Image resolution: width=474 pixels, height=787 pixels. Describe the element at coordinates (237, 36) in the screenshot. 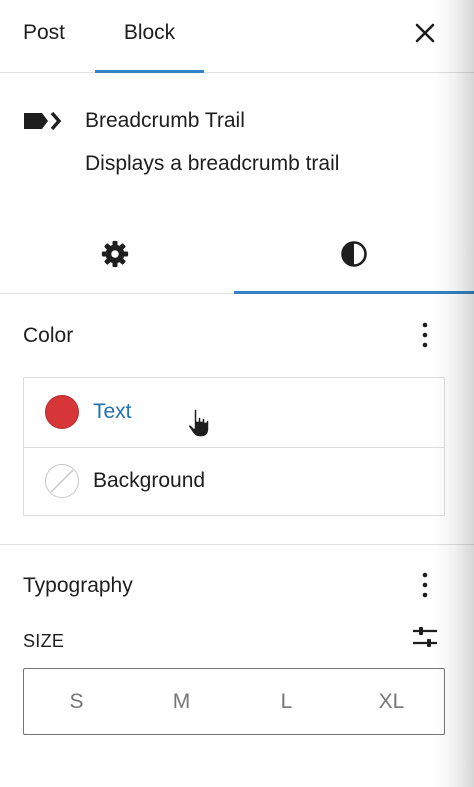

I see `sidebar-tabs: Post Block` at that location.